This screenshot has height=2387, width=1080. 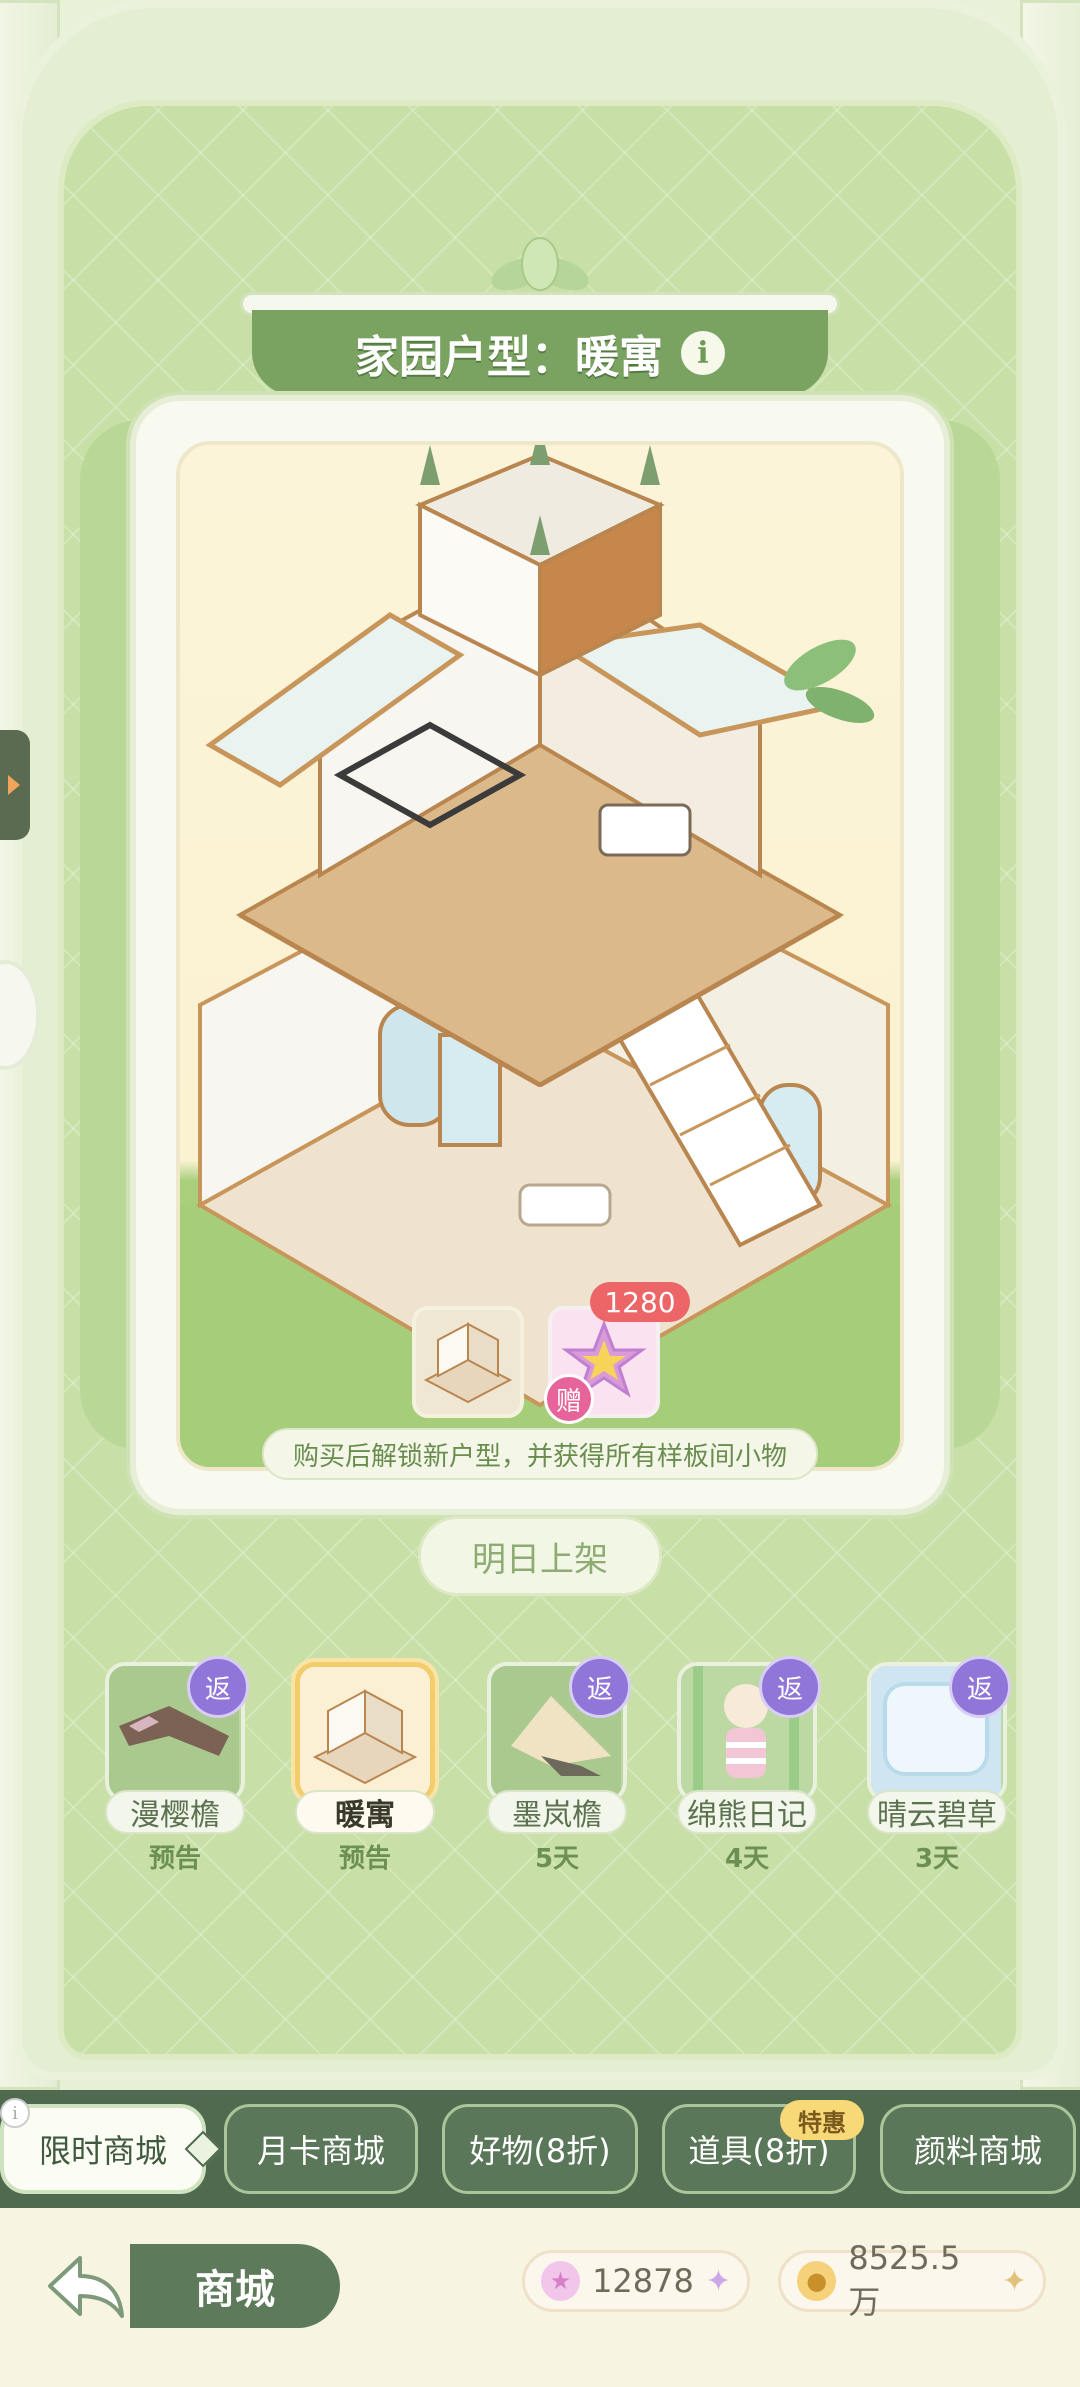 I want to click on house-type-title: 家园户型：暖寓 i, so click(x=540, y=353).